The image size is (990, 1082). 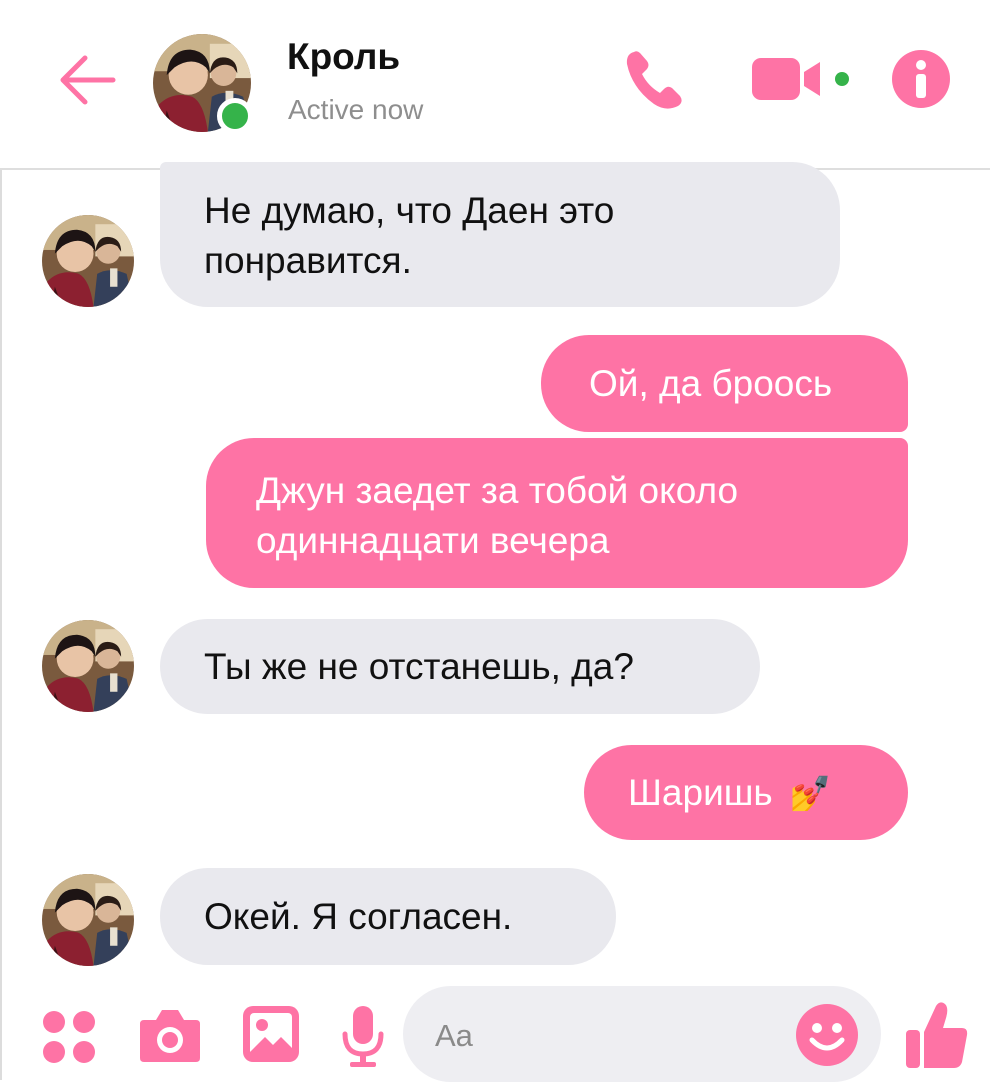 I want to click on phone-icon, so click(x=654, y=80).